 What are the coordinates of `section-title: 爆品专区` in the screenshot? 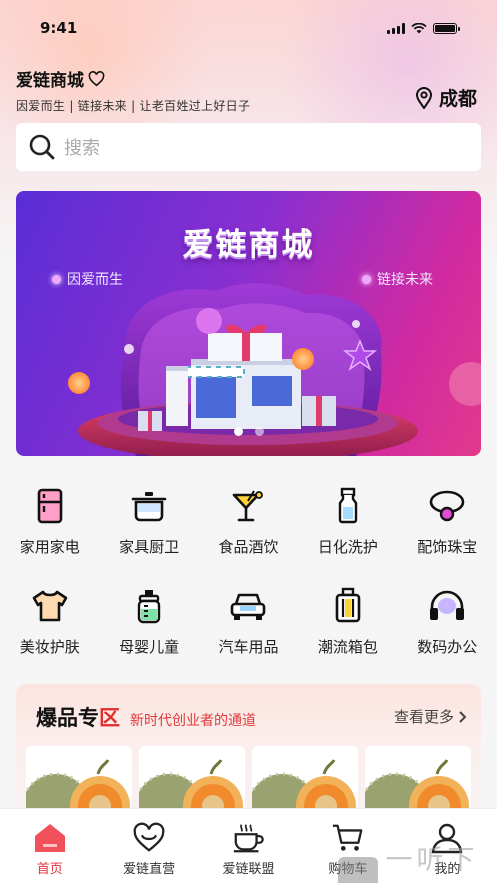 It's located at (78, 717).